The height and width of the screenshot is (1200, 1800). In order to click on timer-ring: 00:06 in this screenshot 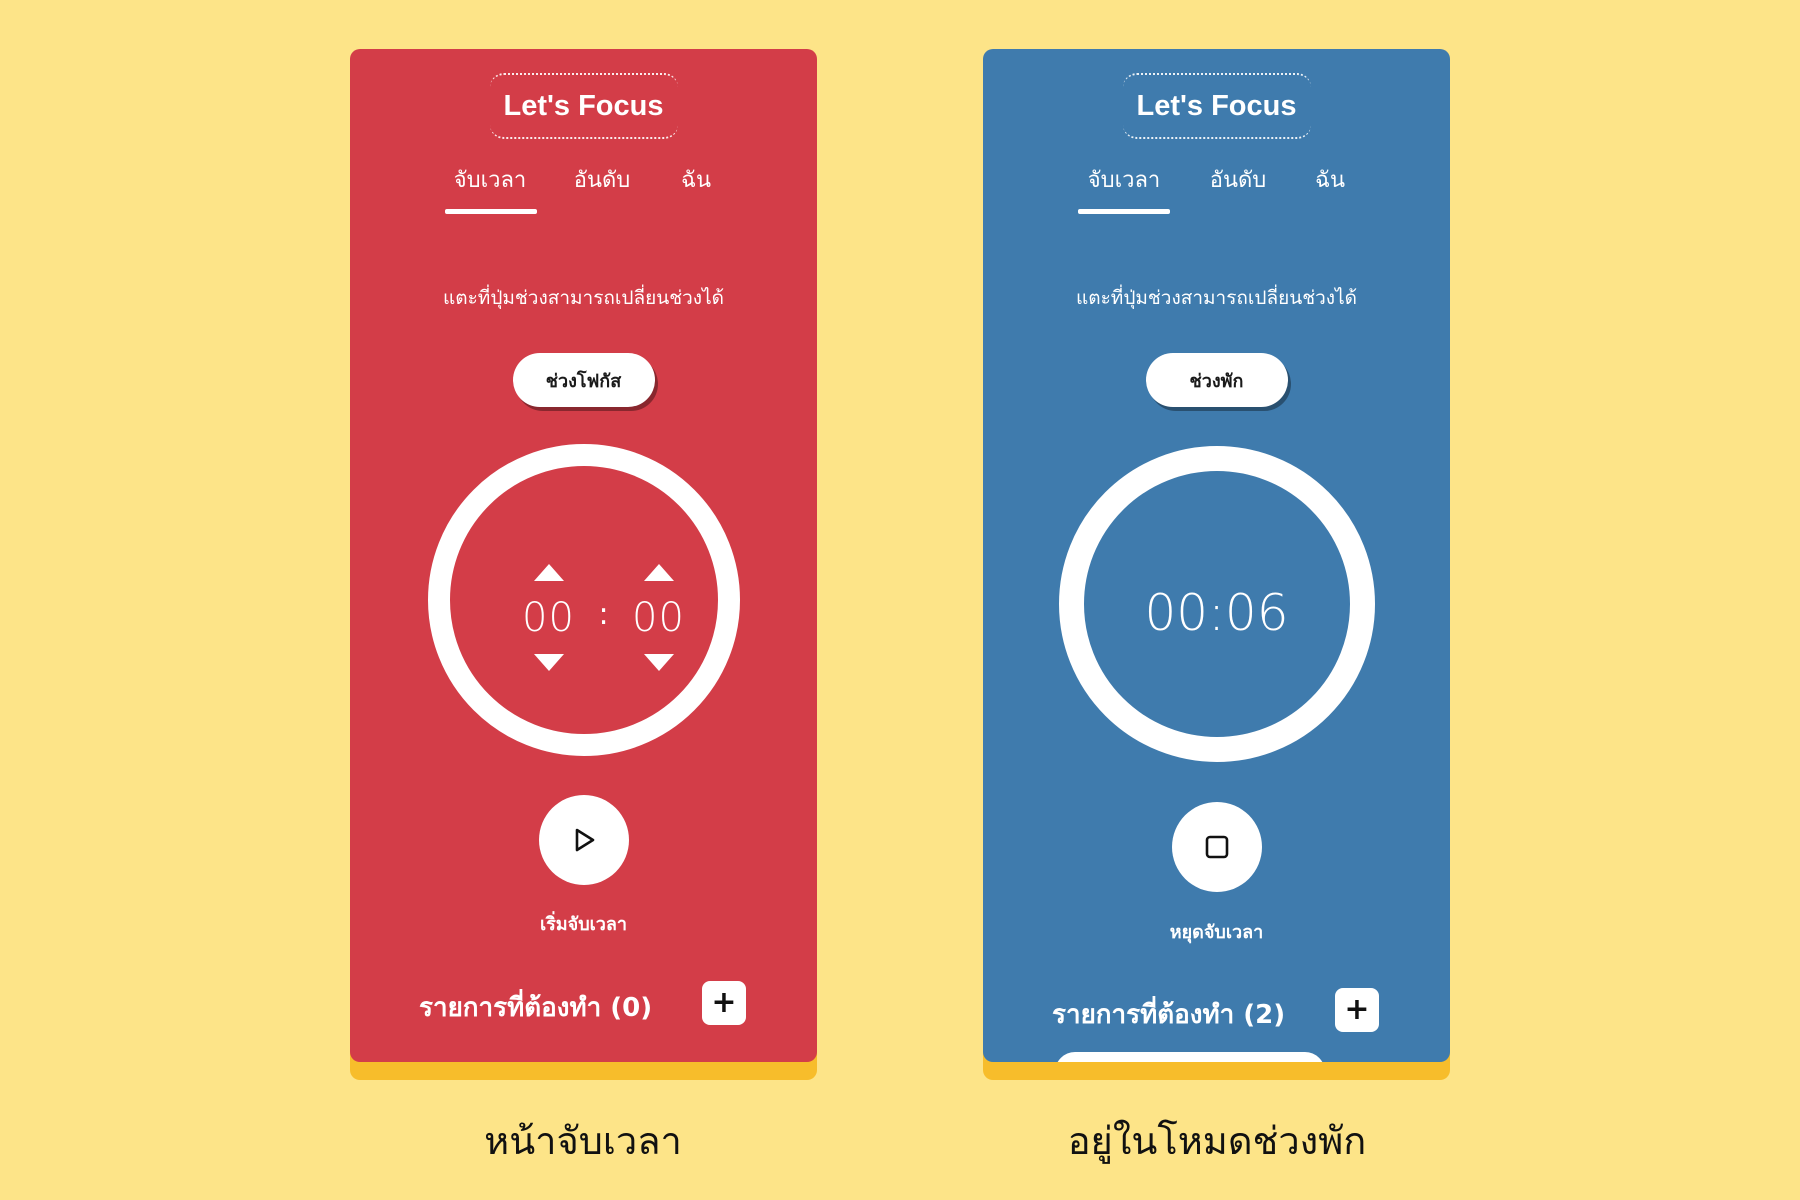, I will do `click(1216, 604)`.